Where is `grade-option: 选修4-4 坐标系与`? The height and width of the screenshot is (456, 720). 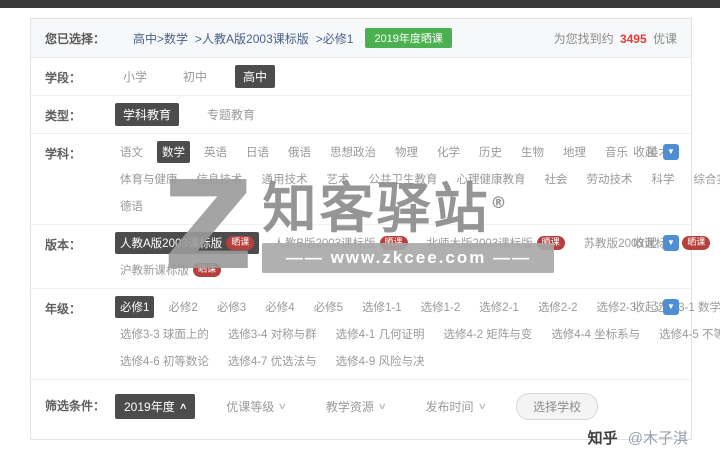
grade-option: 选修4-4 坐标系与 is located at coordinates (595, 334).